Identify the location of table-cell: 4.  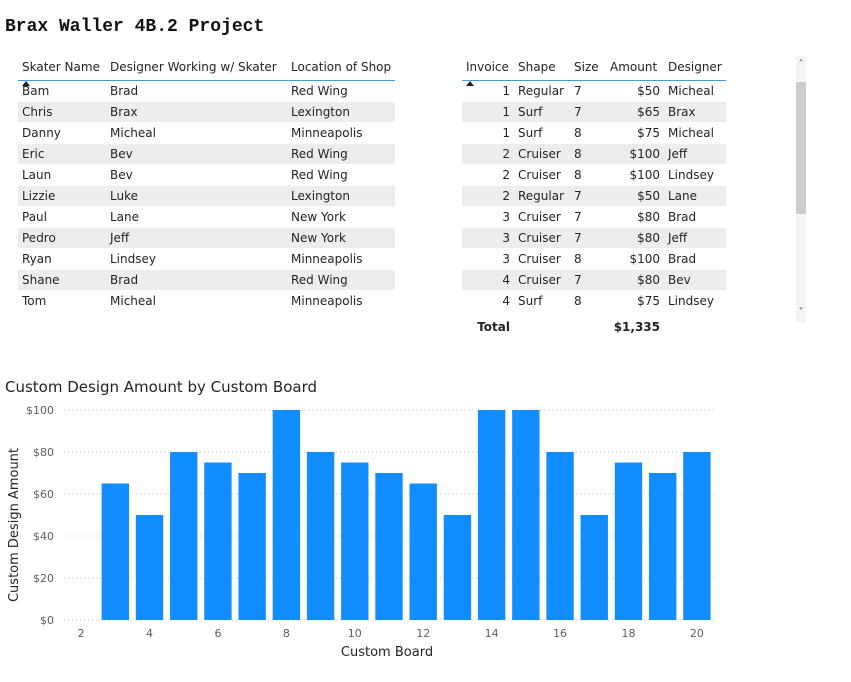
(488, 280).